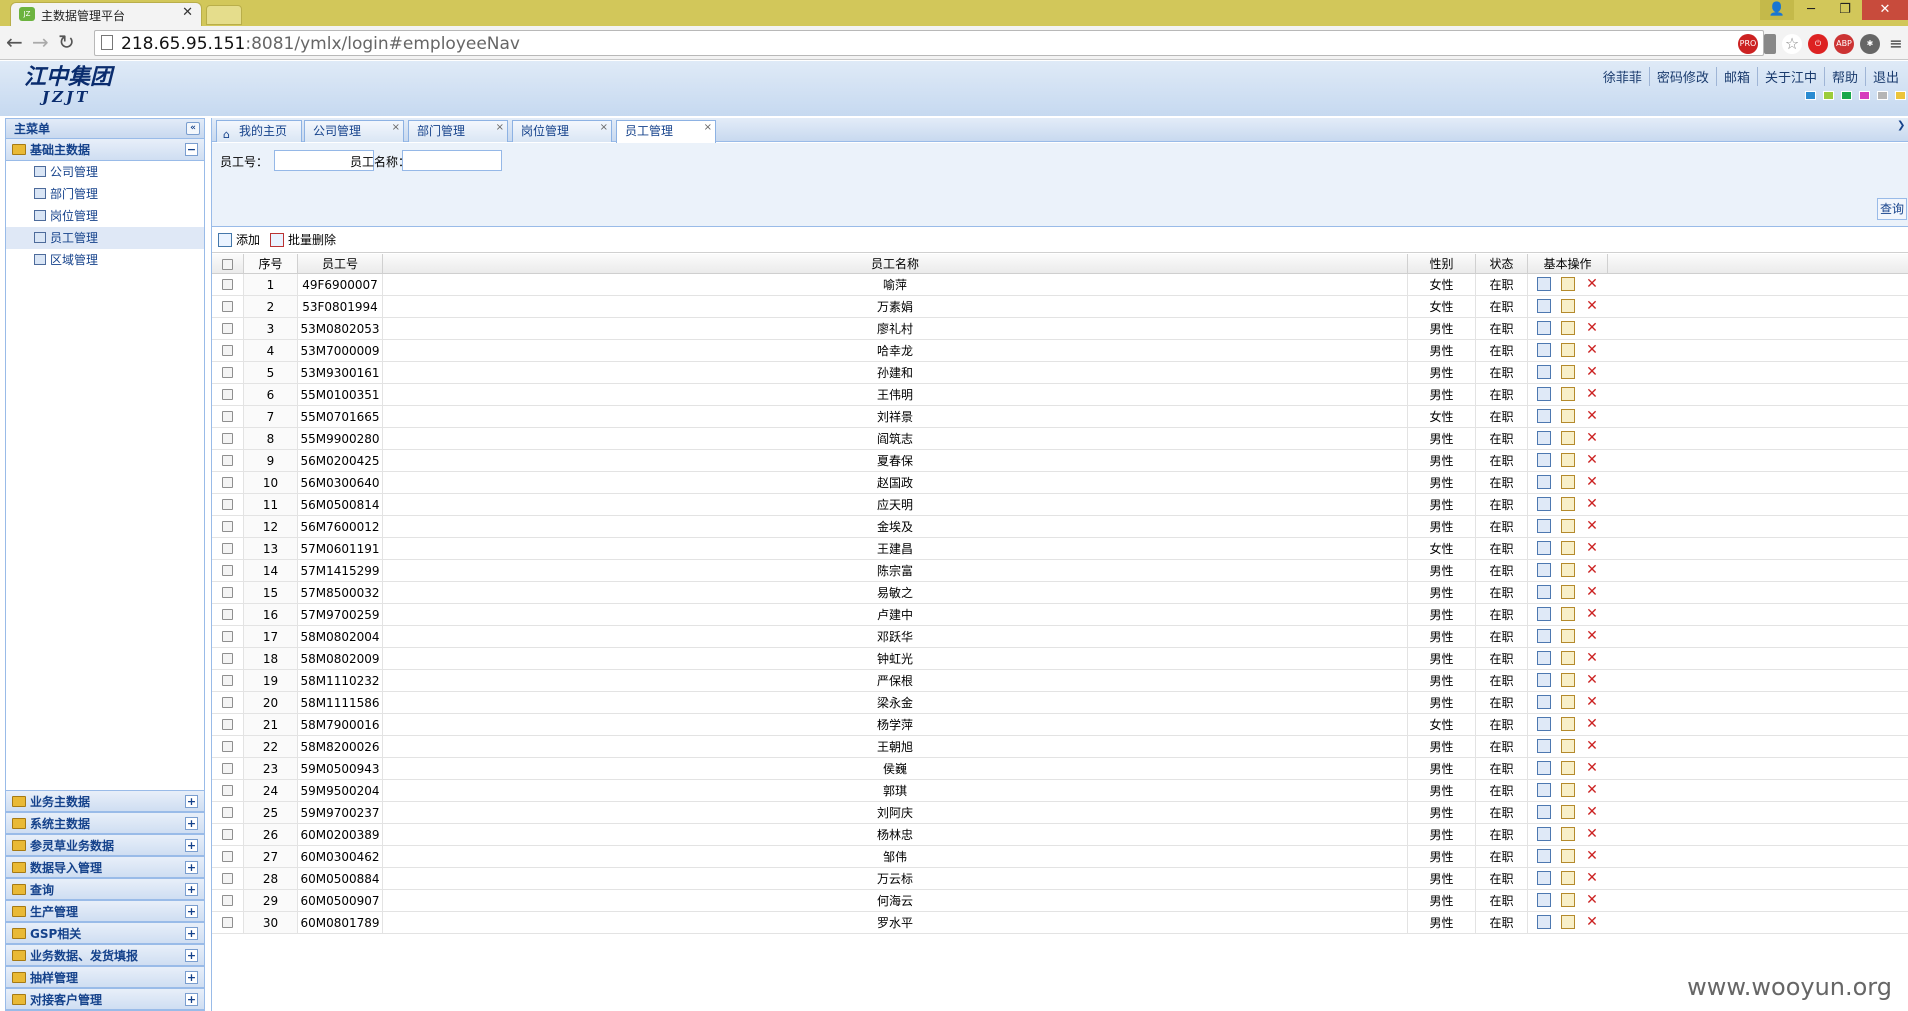 The height and width of the screenshot is (1011, 1908). I want to click on table-row: 5 53M9300161 孙建和 男性 在职 ✕, so click(1060, 373).